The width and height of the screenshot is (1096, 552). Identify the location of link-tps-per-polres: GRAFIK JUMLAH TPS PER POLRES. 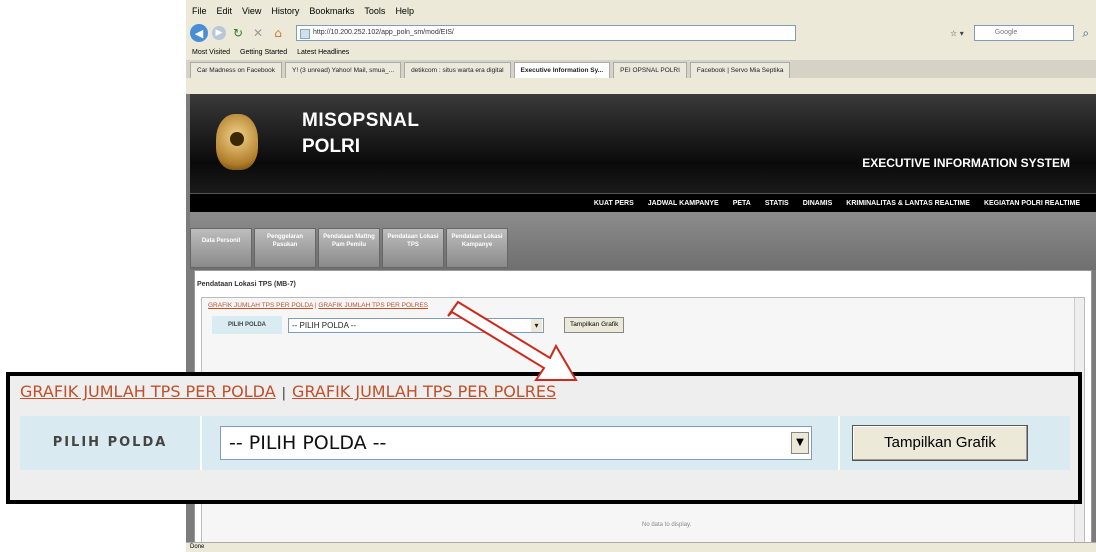
(424, 391).